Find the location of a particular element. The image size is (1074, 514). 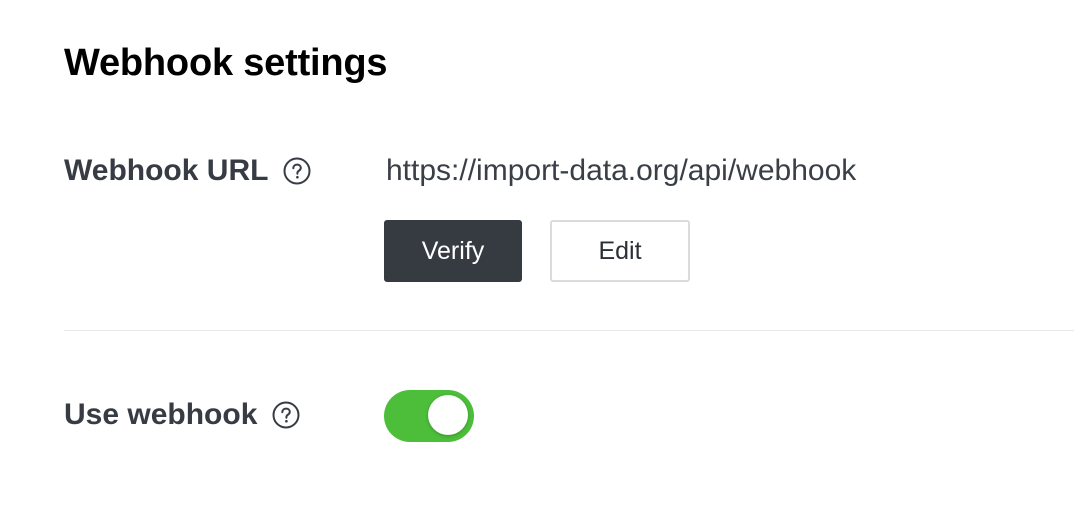

webhook-url-label: Webhook URL is located at coordinates (166, 170).